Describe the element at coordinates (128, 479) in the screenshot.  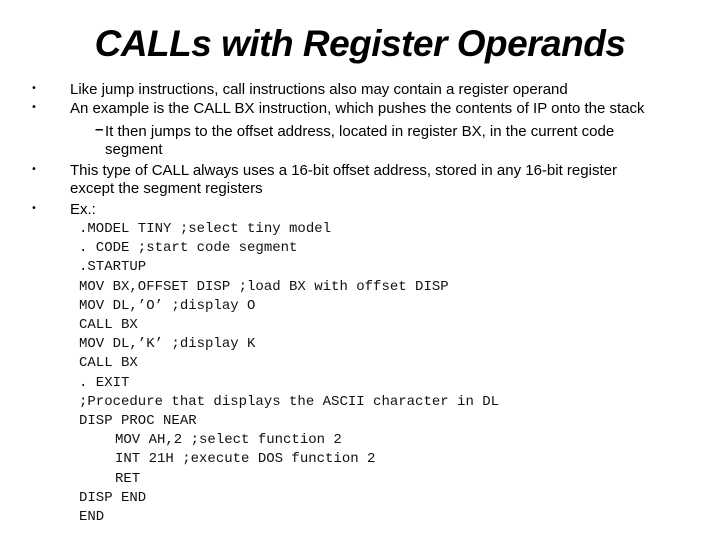
I see `code-line: RET` at that location.